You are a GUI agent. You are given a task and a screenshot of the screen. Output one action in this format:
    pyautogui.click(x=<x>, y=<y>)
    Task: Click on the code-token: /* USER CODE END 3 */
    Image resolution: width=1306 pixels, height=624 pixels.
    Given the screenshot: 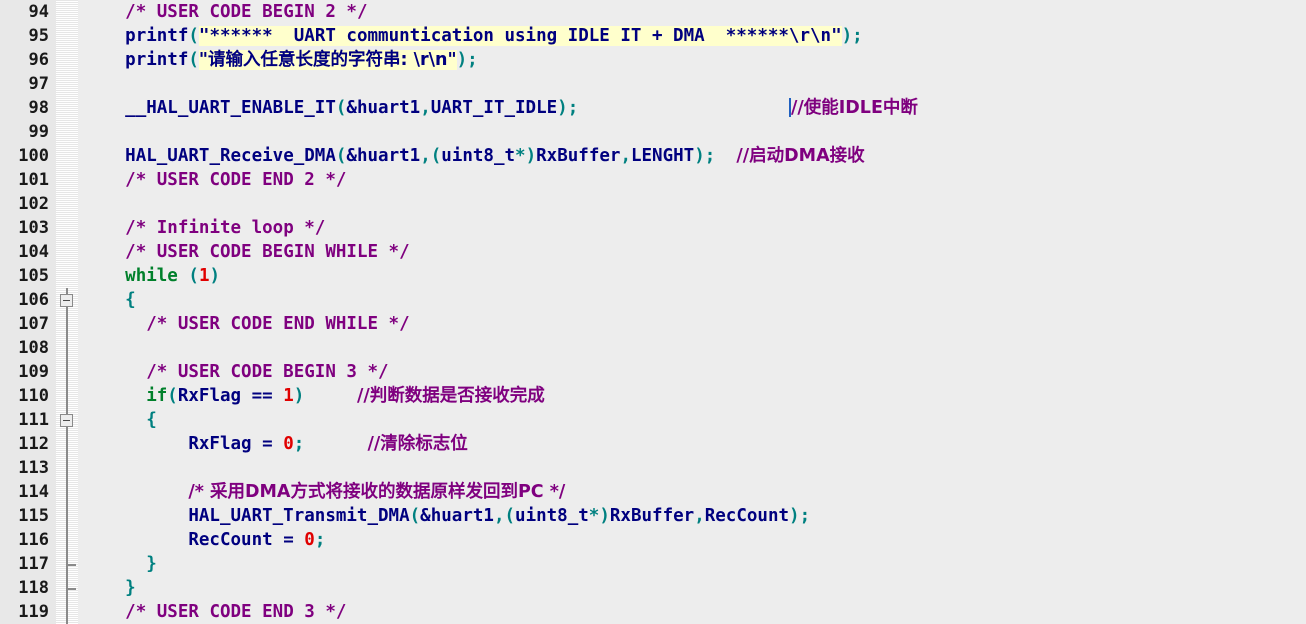 What is the action you would take?
    pyautogui.click(x=236, y=612)
    